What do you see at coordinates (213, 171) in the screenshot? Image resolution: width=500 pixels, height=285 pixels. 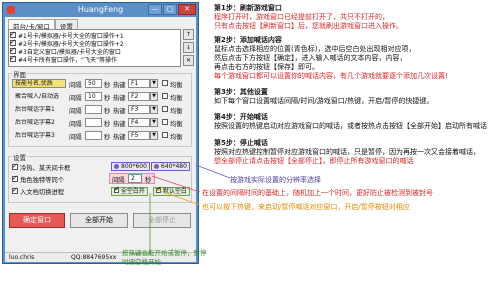 I see `callout-line-resolution` at bounding box center [213, 171].